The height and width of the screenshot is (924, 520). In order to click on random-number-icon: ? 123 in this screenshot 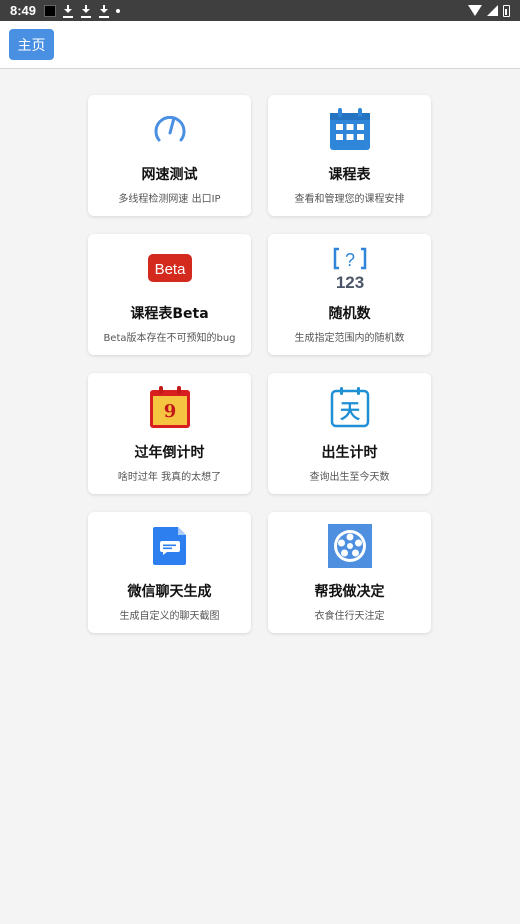, I will do `click(350, 268)`.